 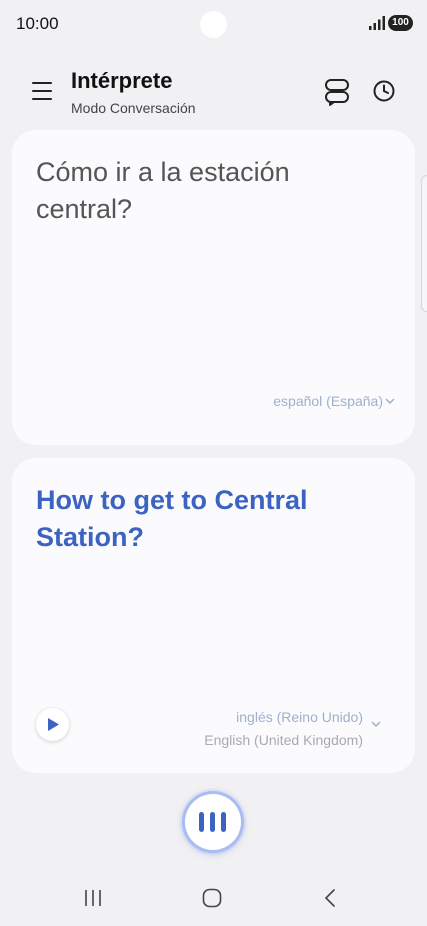 What do you see at coordinates (133, 108) in the screenshot?
I see `page-subtitle: Modo Conversación` at bounding box center [133, 108].